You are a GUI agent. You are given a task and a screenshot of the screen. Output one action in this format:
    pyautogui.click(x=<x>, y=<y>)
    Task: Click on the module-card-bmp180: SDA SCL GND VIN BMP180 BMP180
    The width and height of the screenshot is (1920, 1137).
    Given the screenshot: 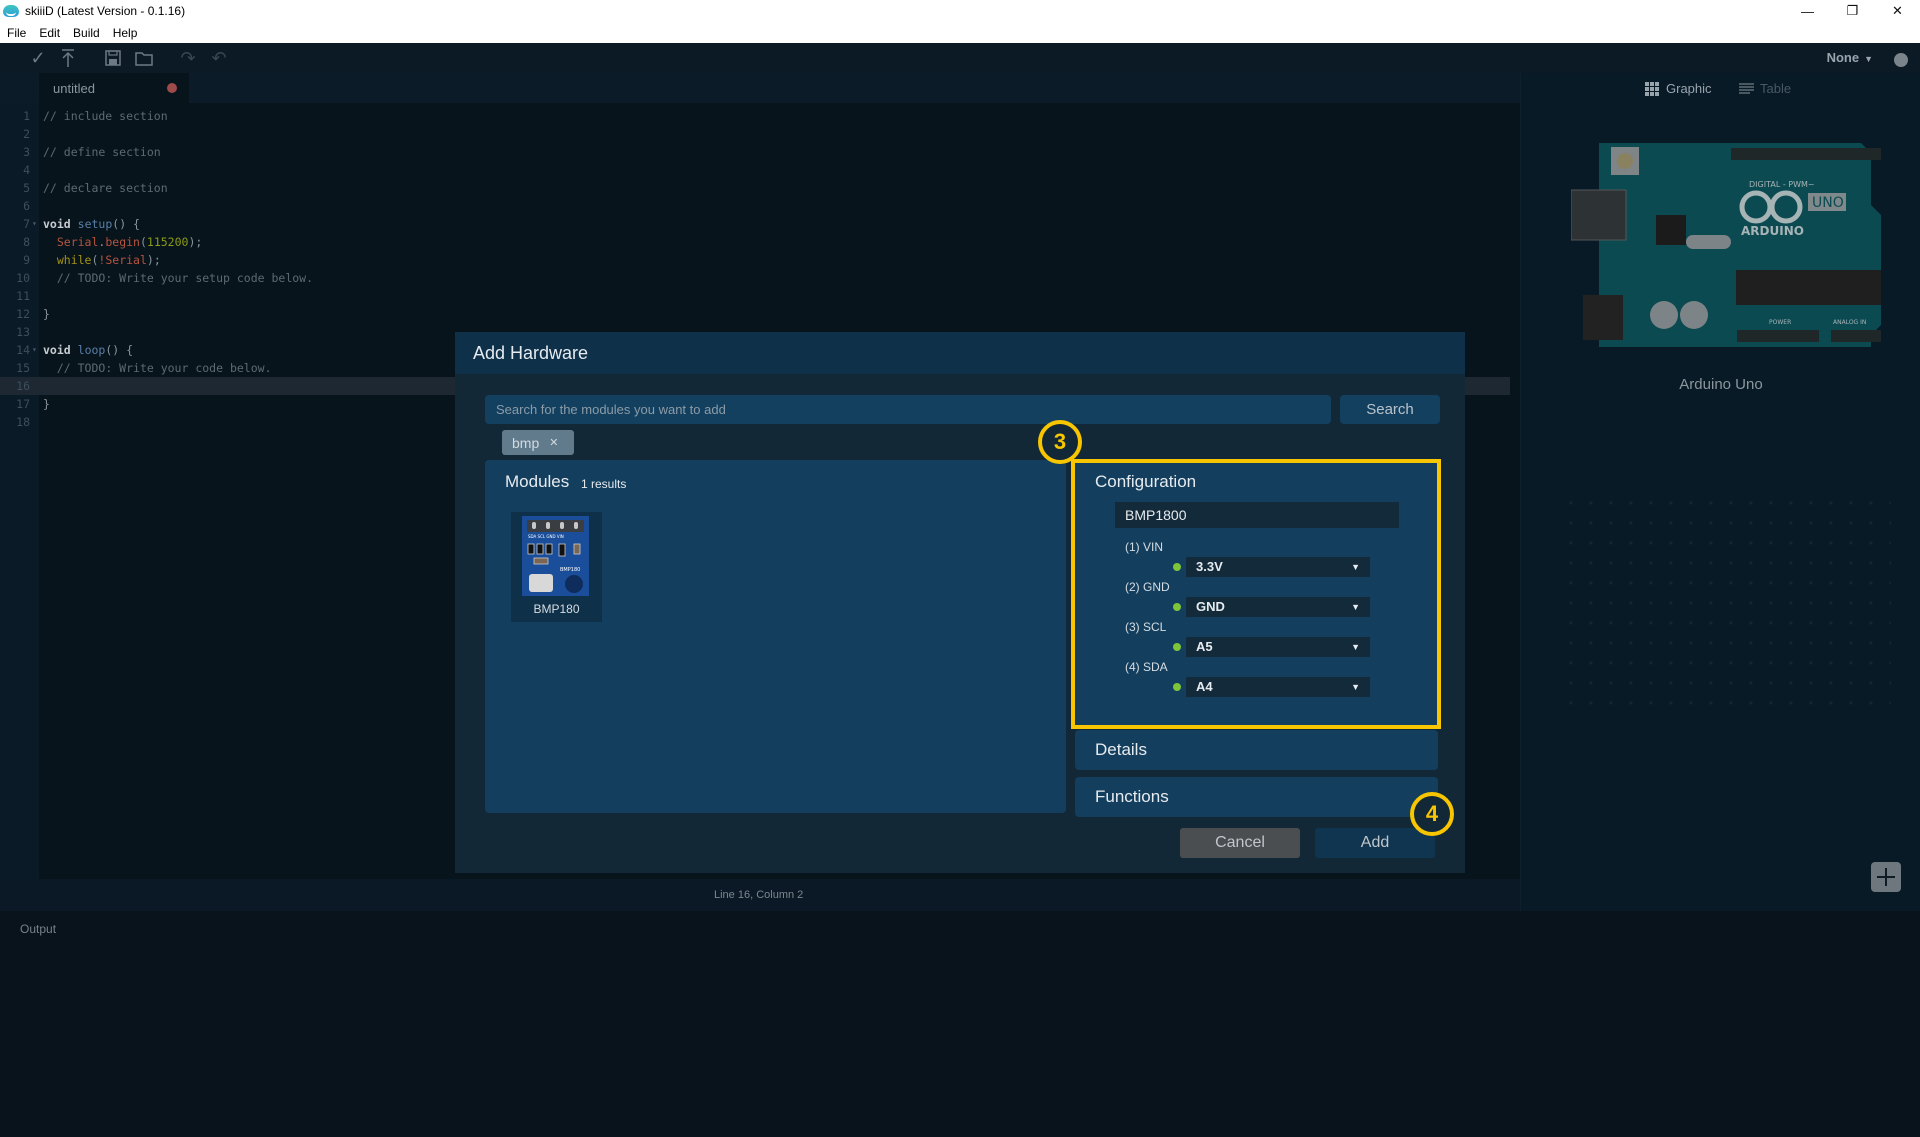 What is the action you would take?
    pyautogui.click(x=556, y=567)
    